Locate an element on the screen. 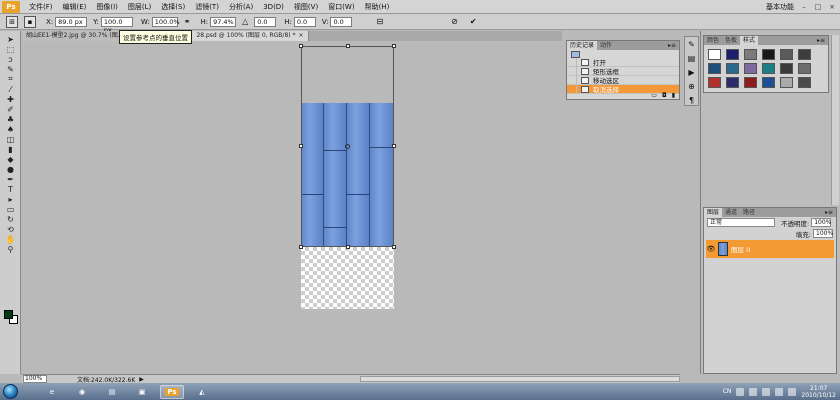 The height and width of the screenshot is (400, 840). tab-actions: 动作 is located at coordinates (606, 45).